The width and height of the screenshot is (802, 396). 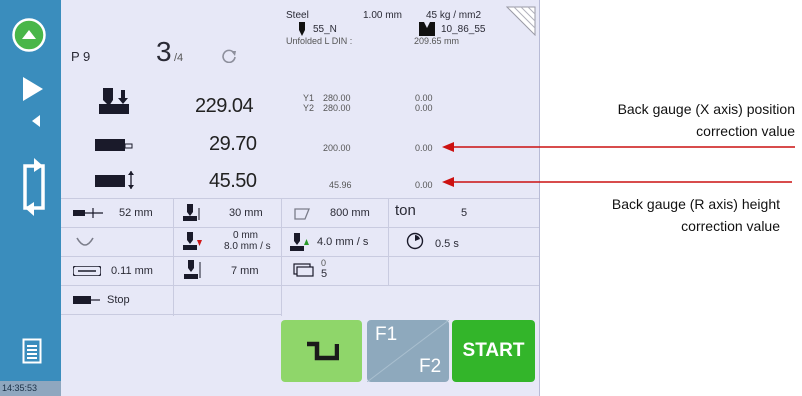 I want to click on gauge-stop-icon, so click(x=86, y=300).